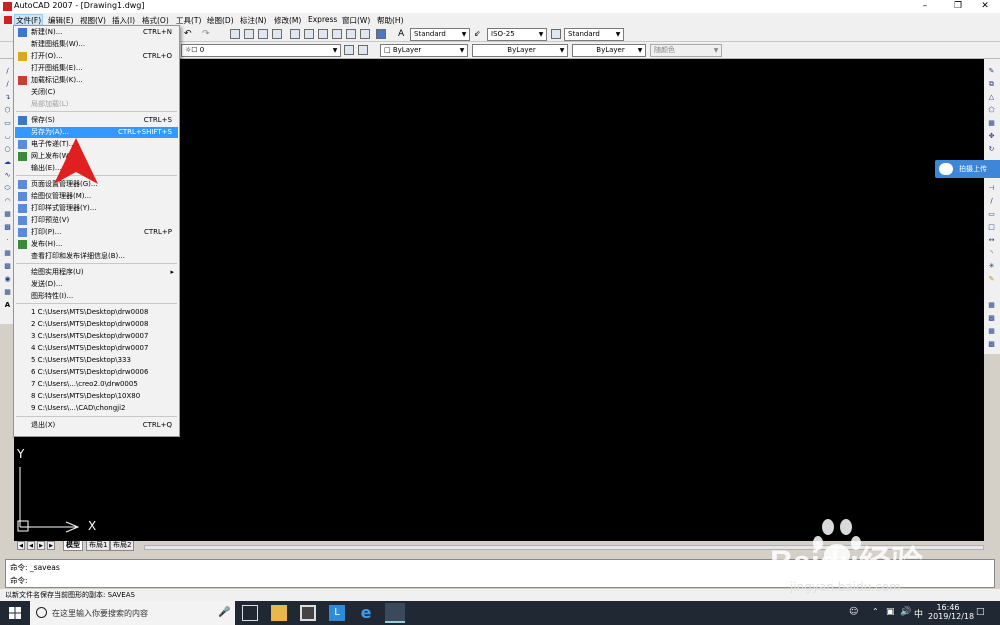 The height and width of the screenshot is (625, 1000). What do you see at coordinates (440, 34) in the screenshot?
I see `text-style-select: Standard ▼` at bounding box center [440, 34].